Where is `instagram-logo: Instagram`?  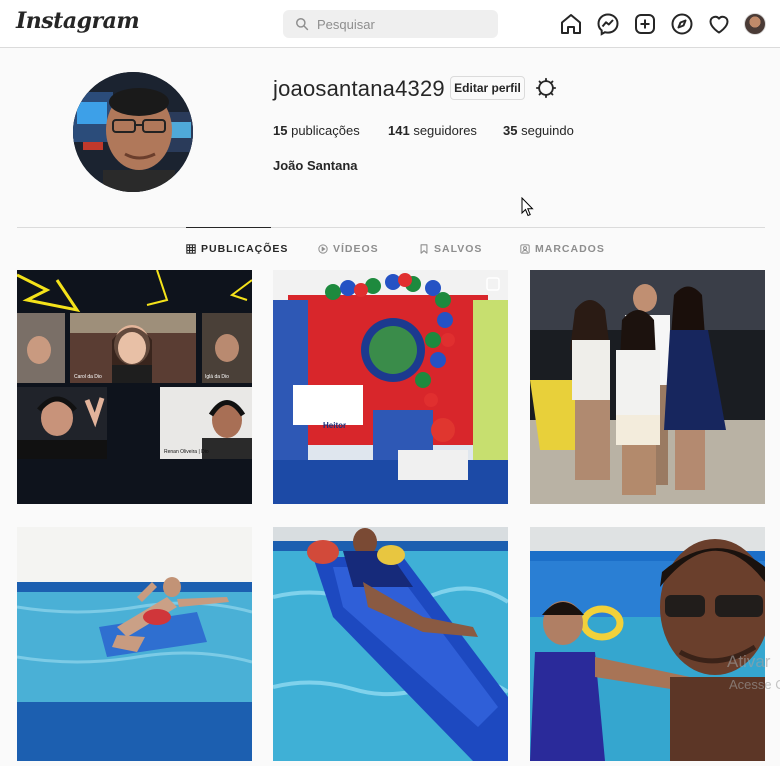
instagram-logo: Instagram is located at coordinates (78, 21).